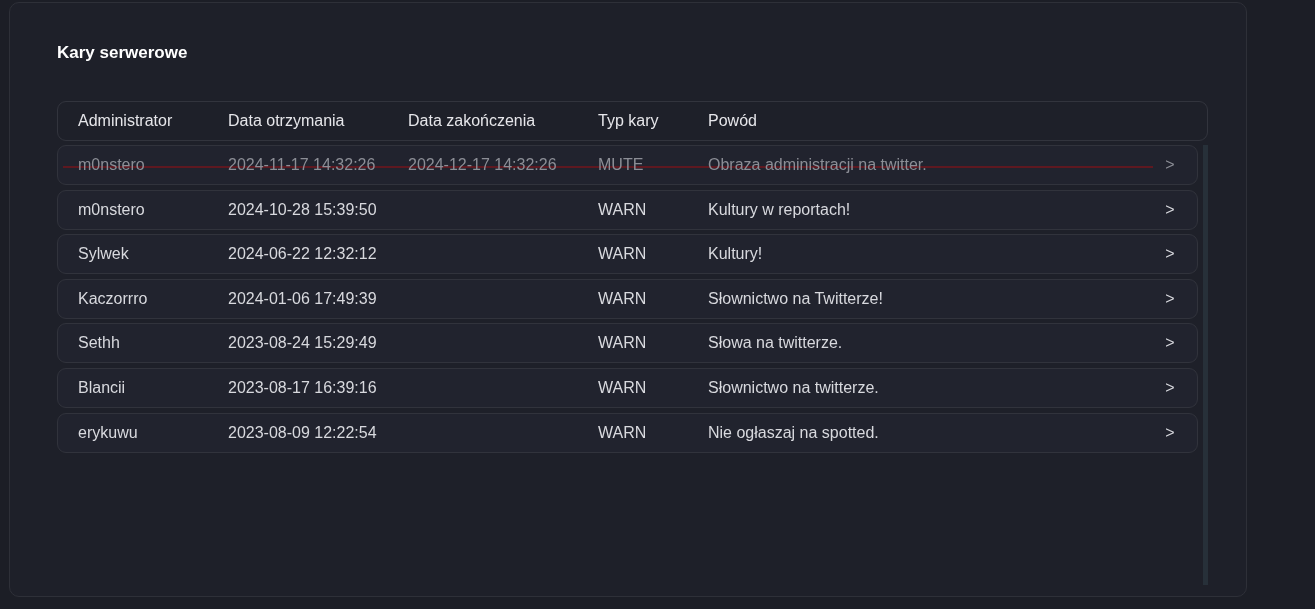  Describe the element at coordinates (796, 298) in the screenshot. I see `table-cell-text: Słownictwo na Twitterze!` at that location.